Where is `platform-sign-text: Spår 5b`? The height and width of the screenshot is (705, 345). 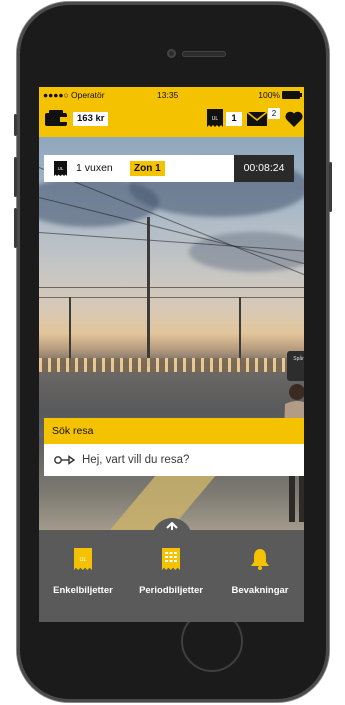 platform-sign-text: Spår 5b is located at coordinates (298, 359).